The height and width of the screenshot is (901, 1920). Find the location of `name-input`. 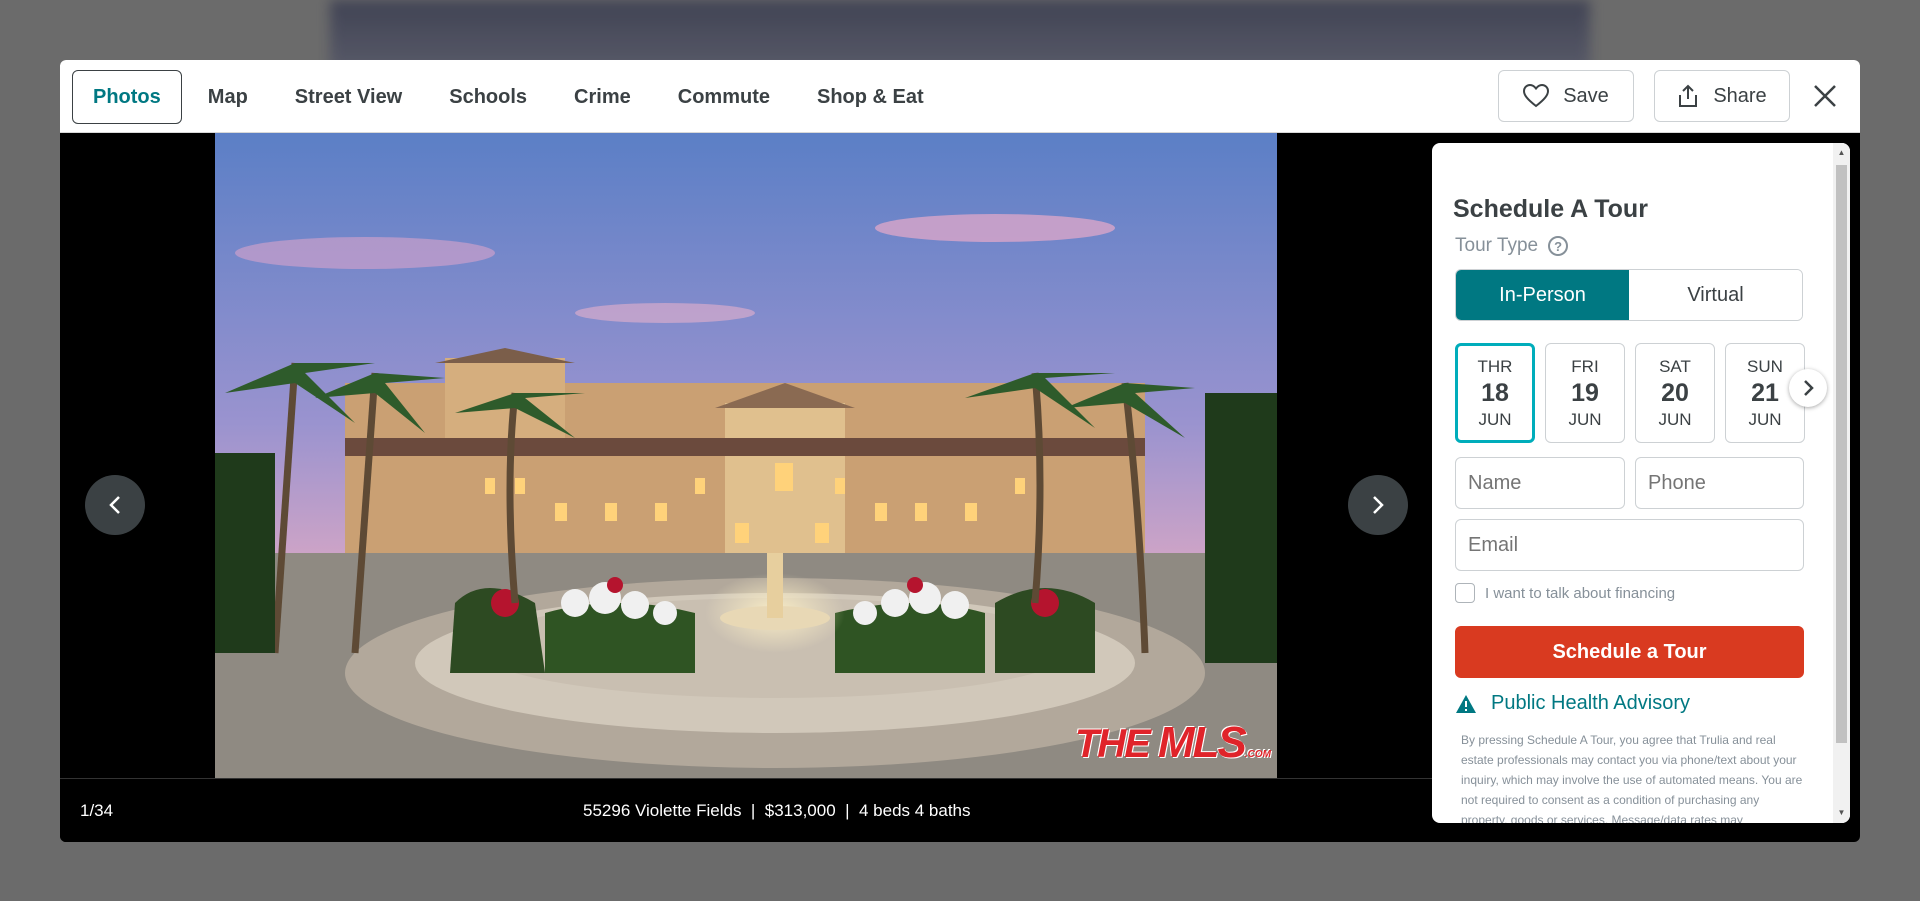

name-input is located at coordinates (1540, 483).